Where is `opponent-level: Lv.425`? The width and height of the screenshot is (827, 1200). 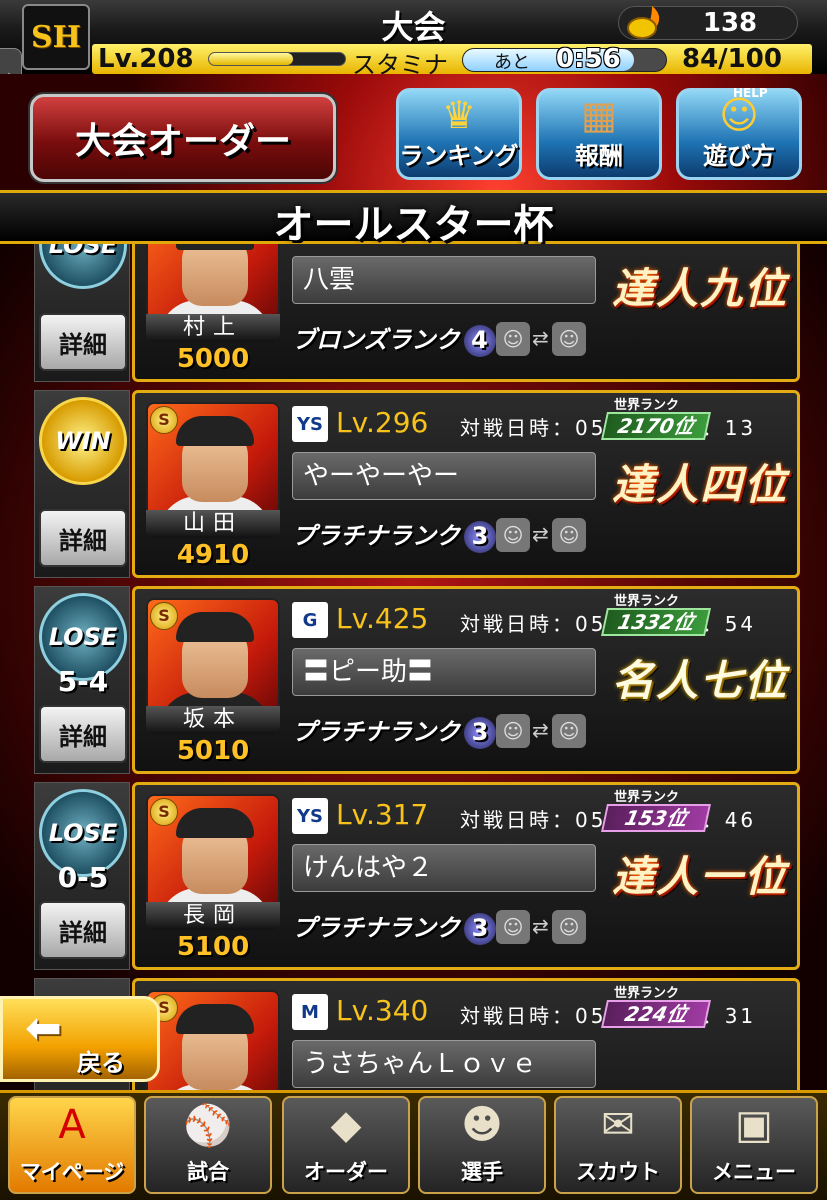
opponent-level: Lv.425 is located at coordinates (382, 618).